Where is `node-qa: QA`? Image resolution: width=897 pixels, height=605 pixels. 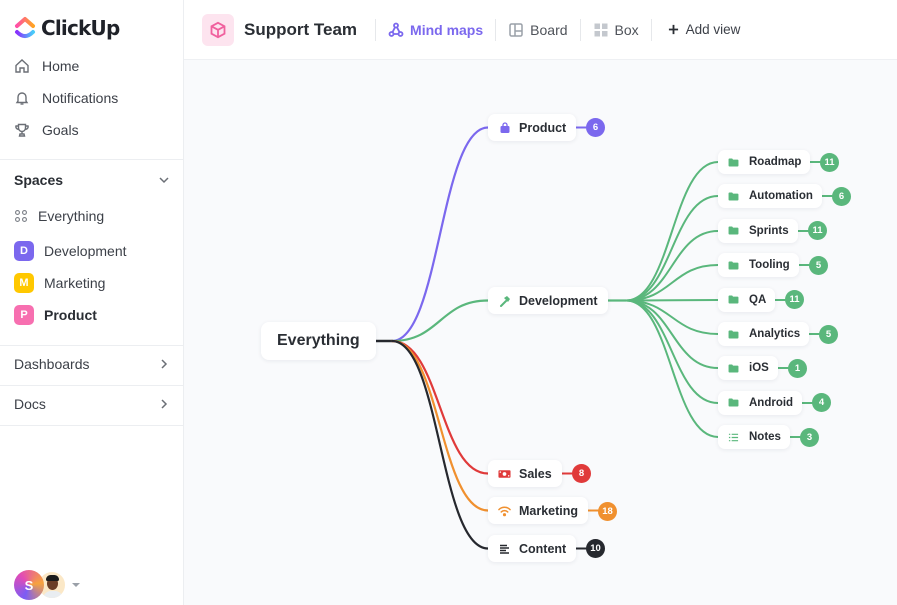 node-qa: QA is located at coordinates (747, 299).